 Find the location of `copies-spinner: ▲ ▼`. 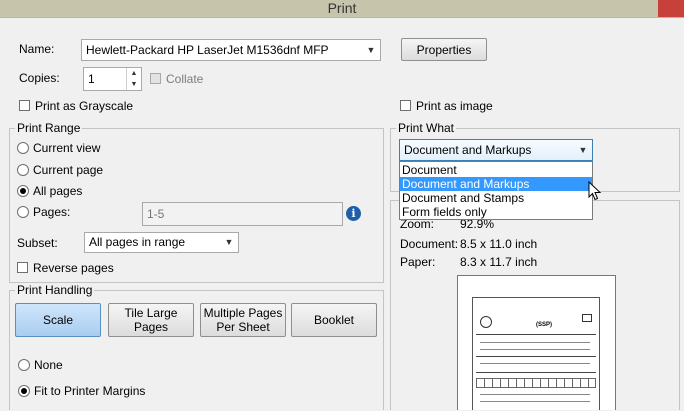

copies-spinner: ▲ ▼ is located at coordinates (133, 79).